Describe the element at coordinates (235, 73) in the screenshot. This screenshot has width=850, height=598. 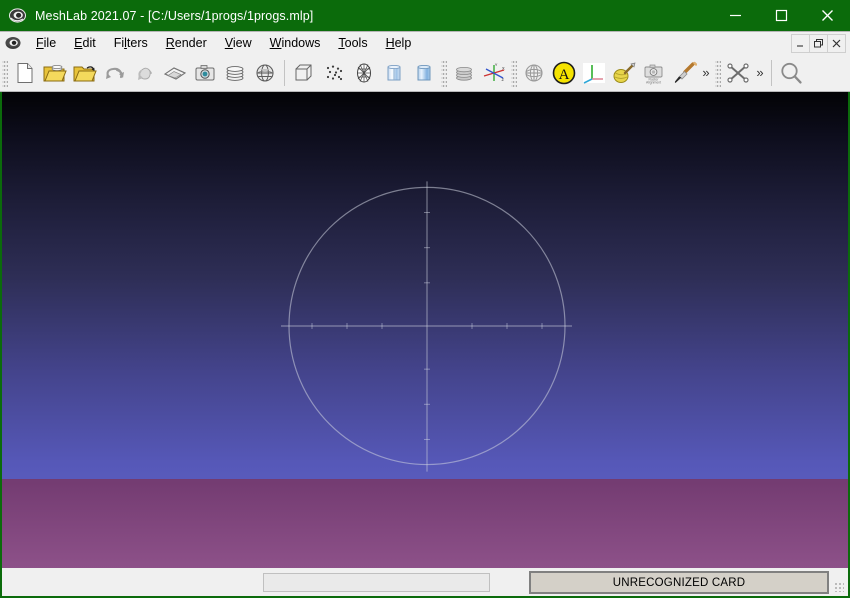
I see `layers-stack-icon` at that location.